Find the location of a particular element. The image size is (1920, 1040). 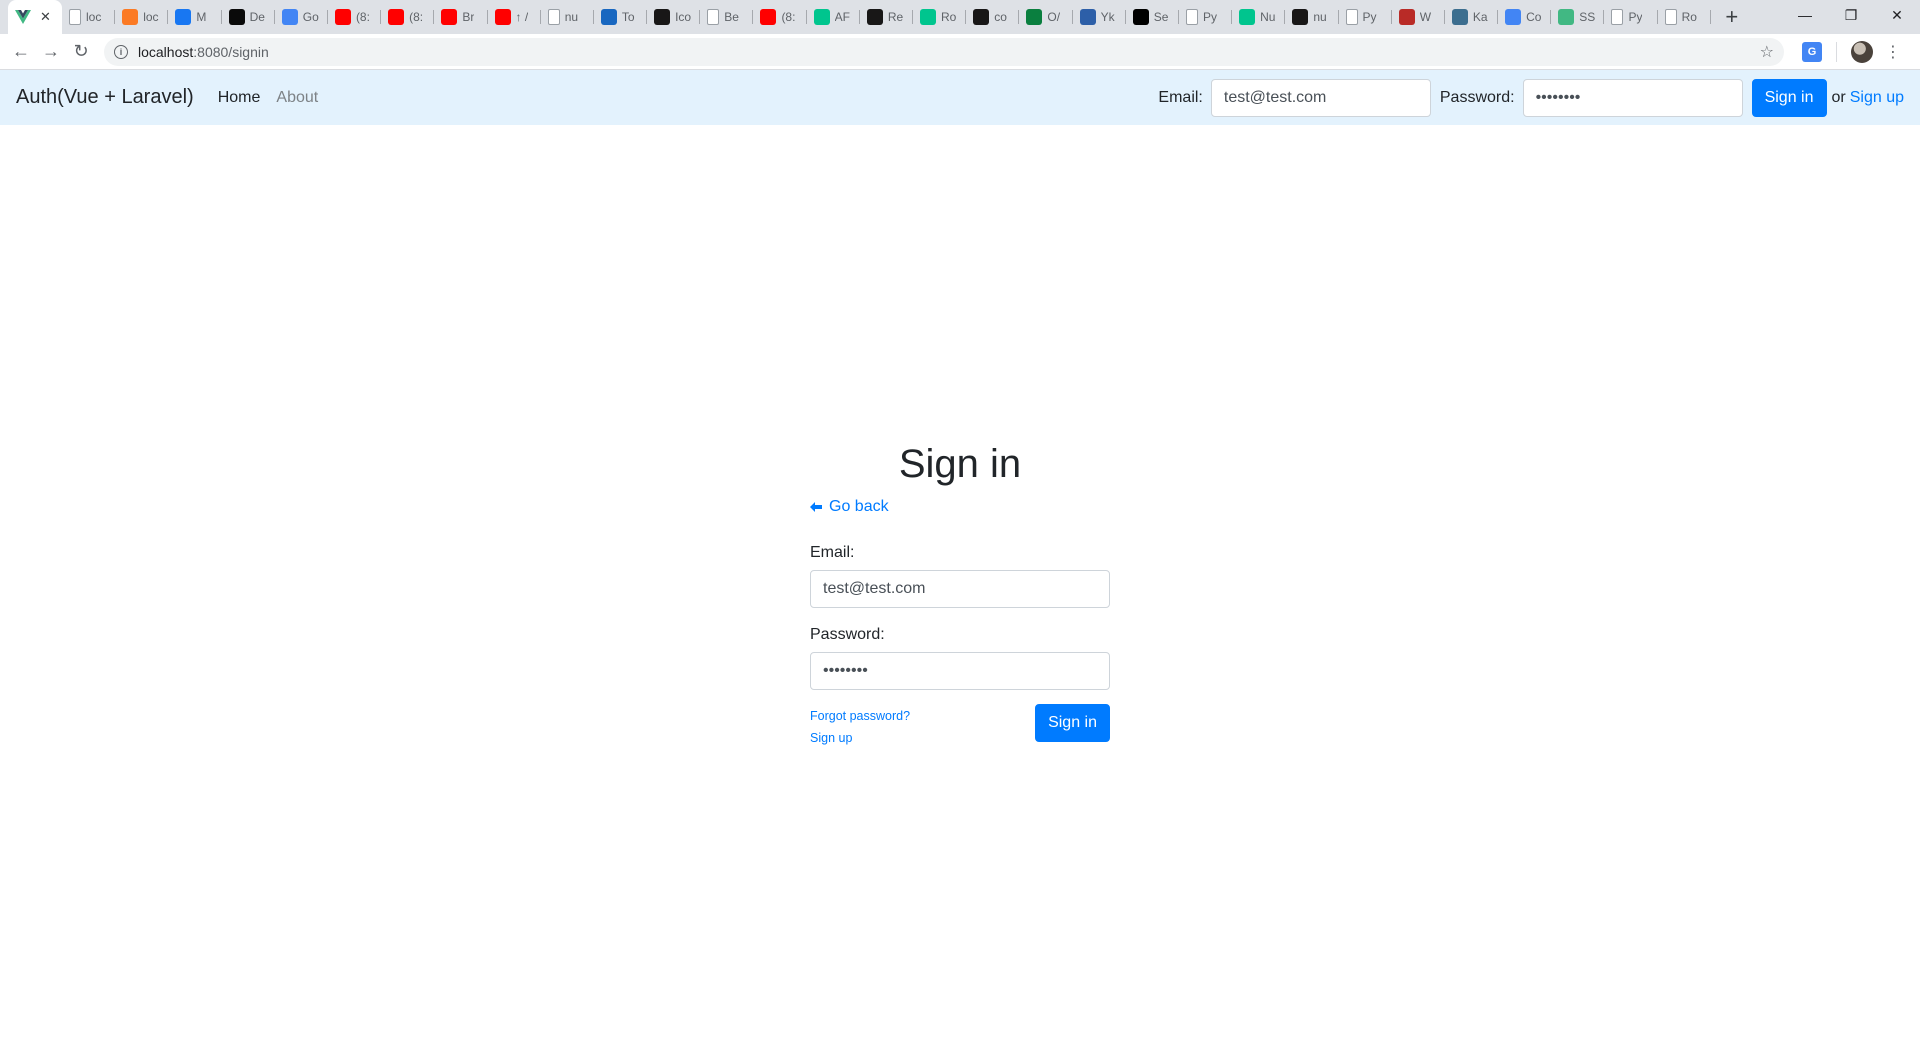

close-tab-icon: ✕ is located at coordinates (45, 17).